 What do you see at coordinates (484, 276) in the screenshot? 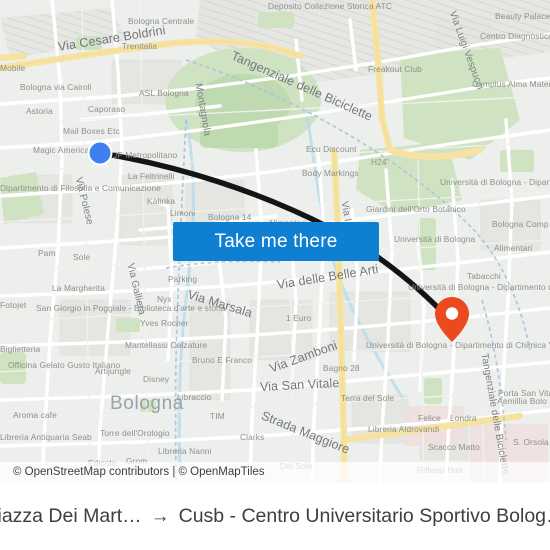
I see `poi-tabacchi: Tabacchi` at bounding box center [484, 276].